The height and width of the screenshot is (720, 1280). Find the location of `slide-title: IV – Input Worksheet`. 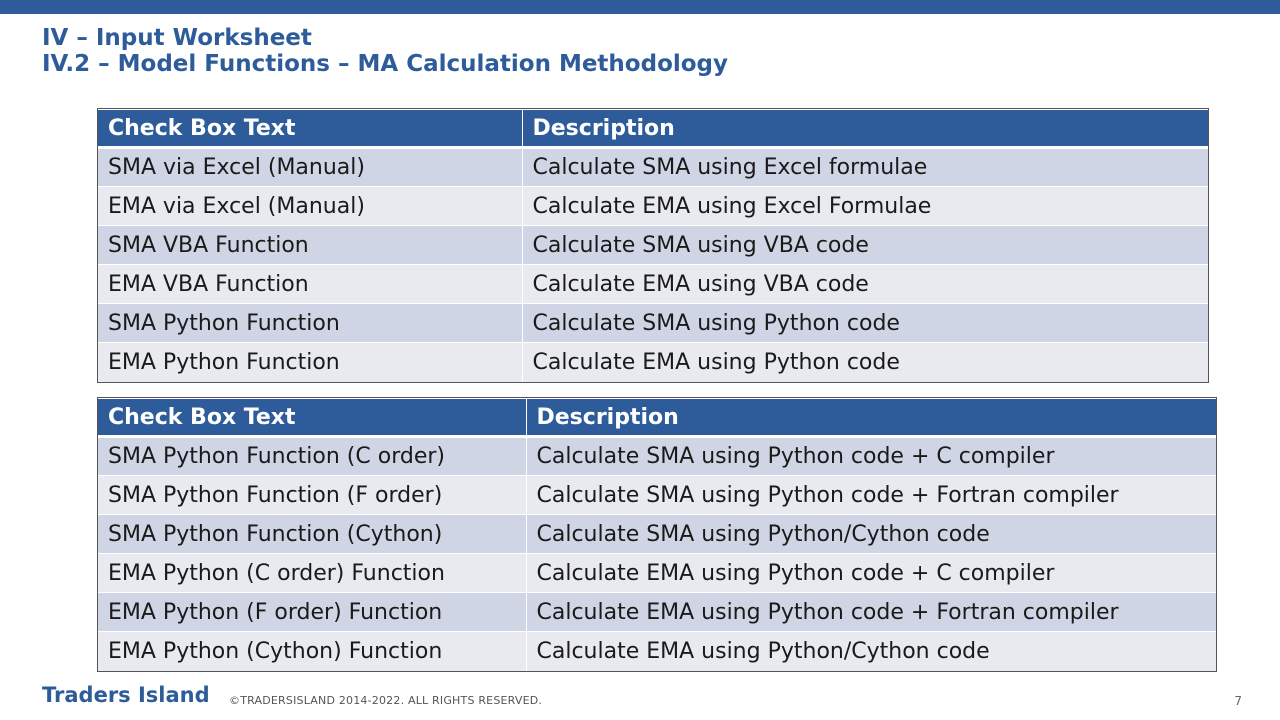

slide-title: IV – Input Worksheet is located at coordinates (177, 38).